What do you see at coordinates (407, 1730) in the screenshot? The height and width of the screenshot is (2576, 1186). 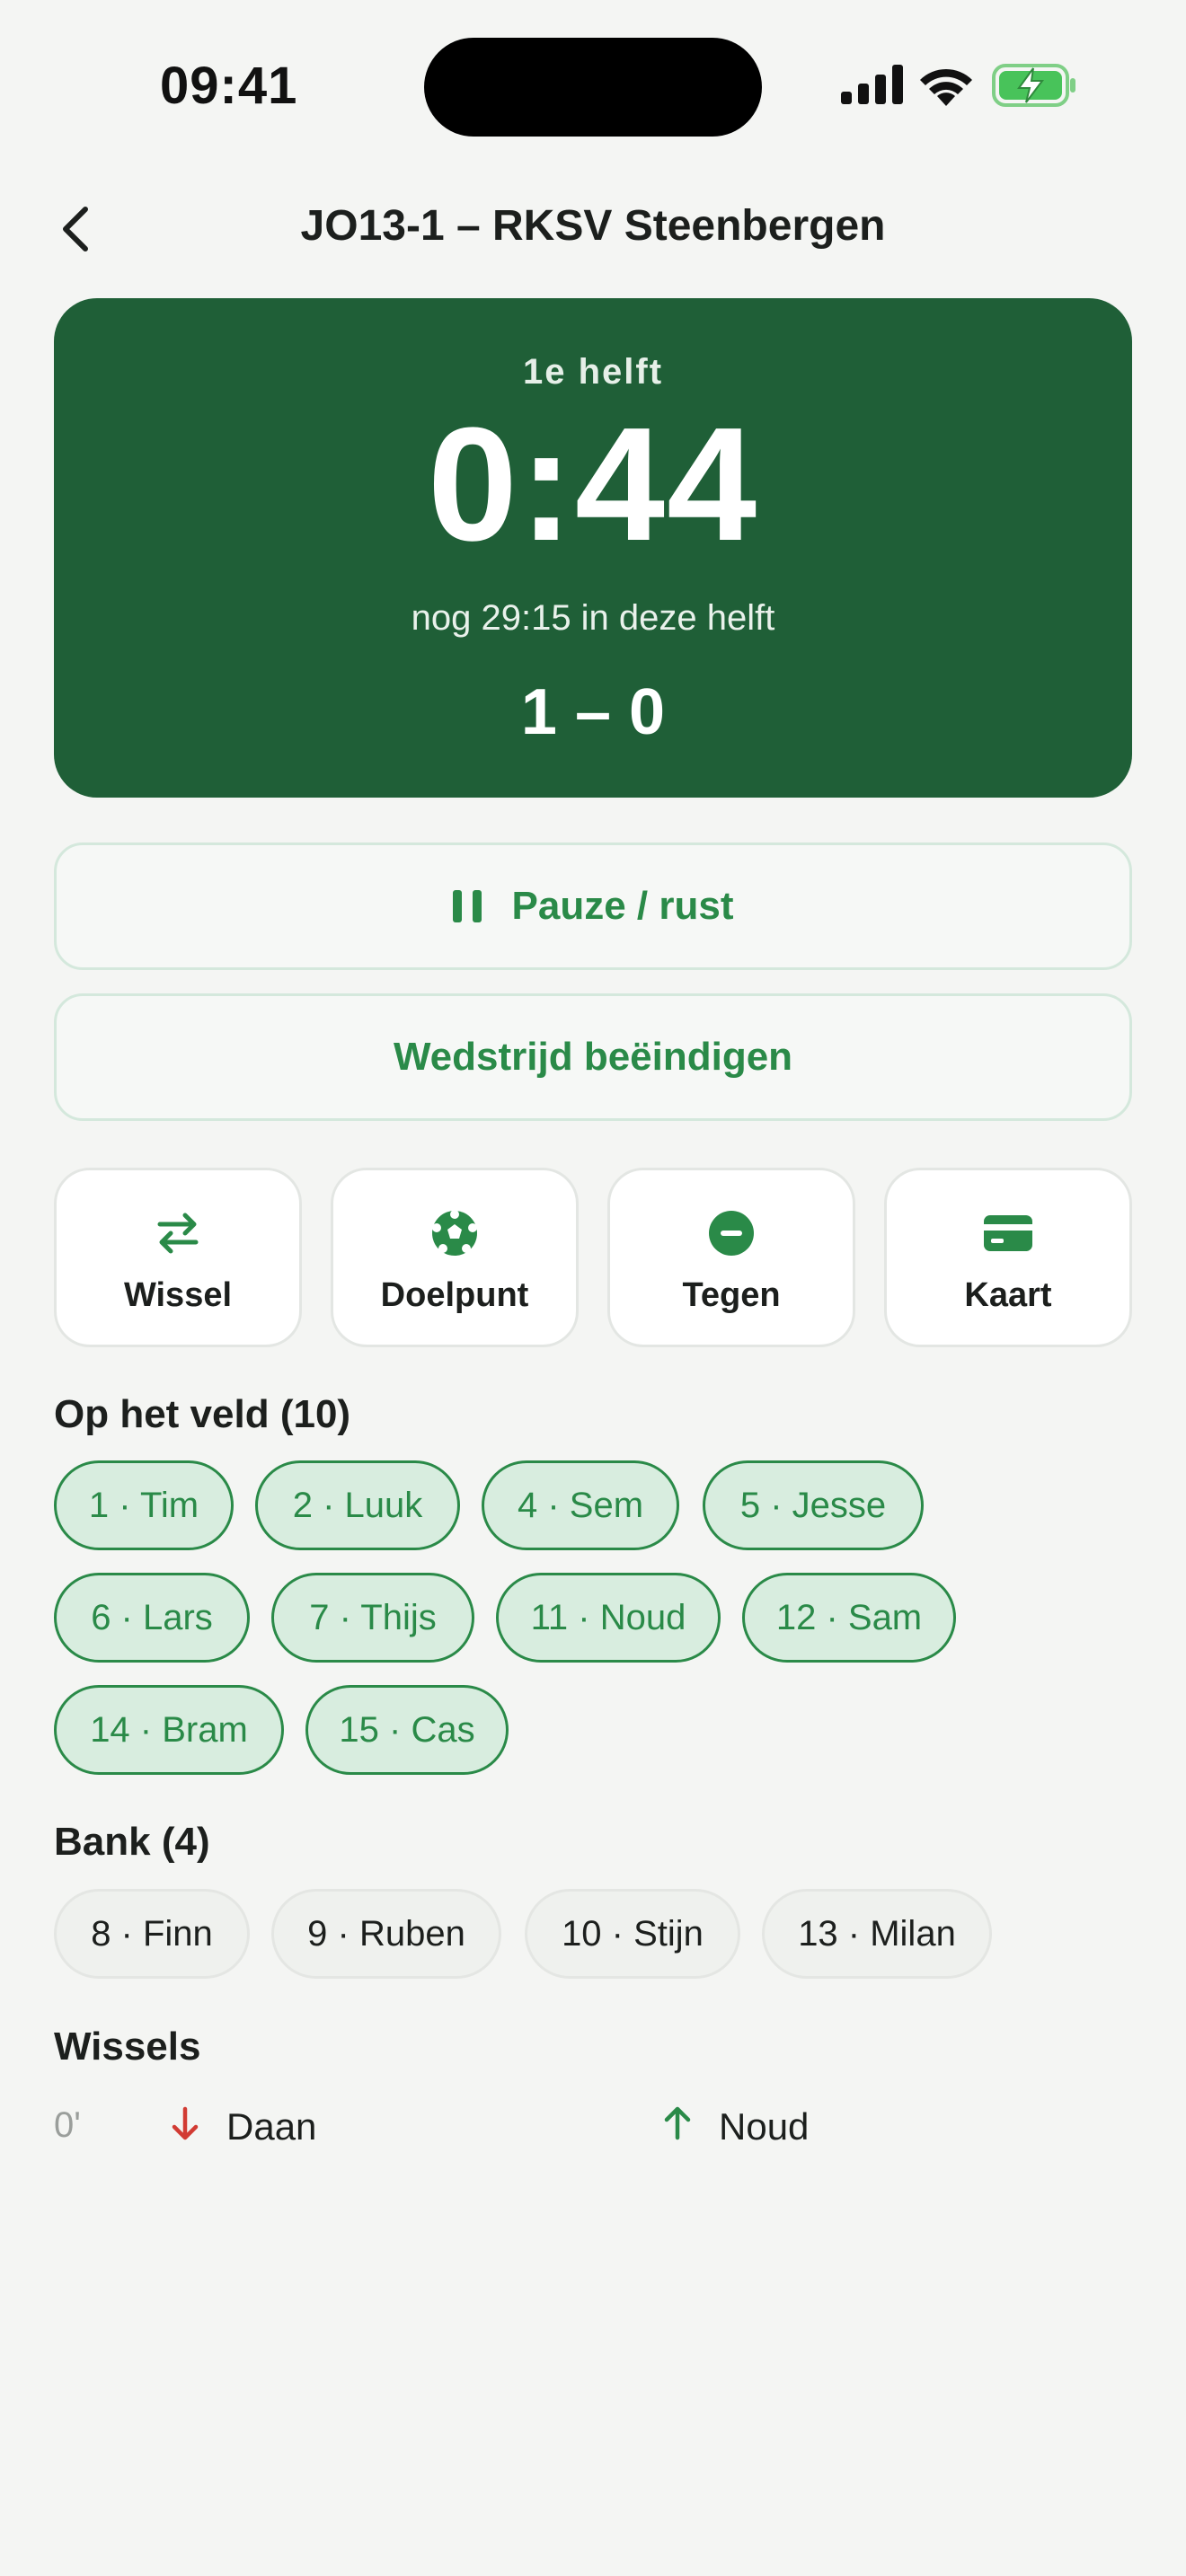 I see `field-player-chip: 15 · Cas` at bounding box center [407, 1730].